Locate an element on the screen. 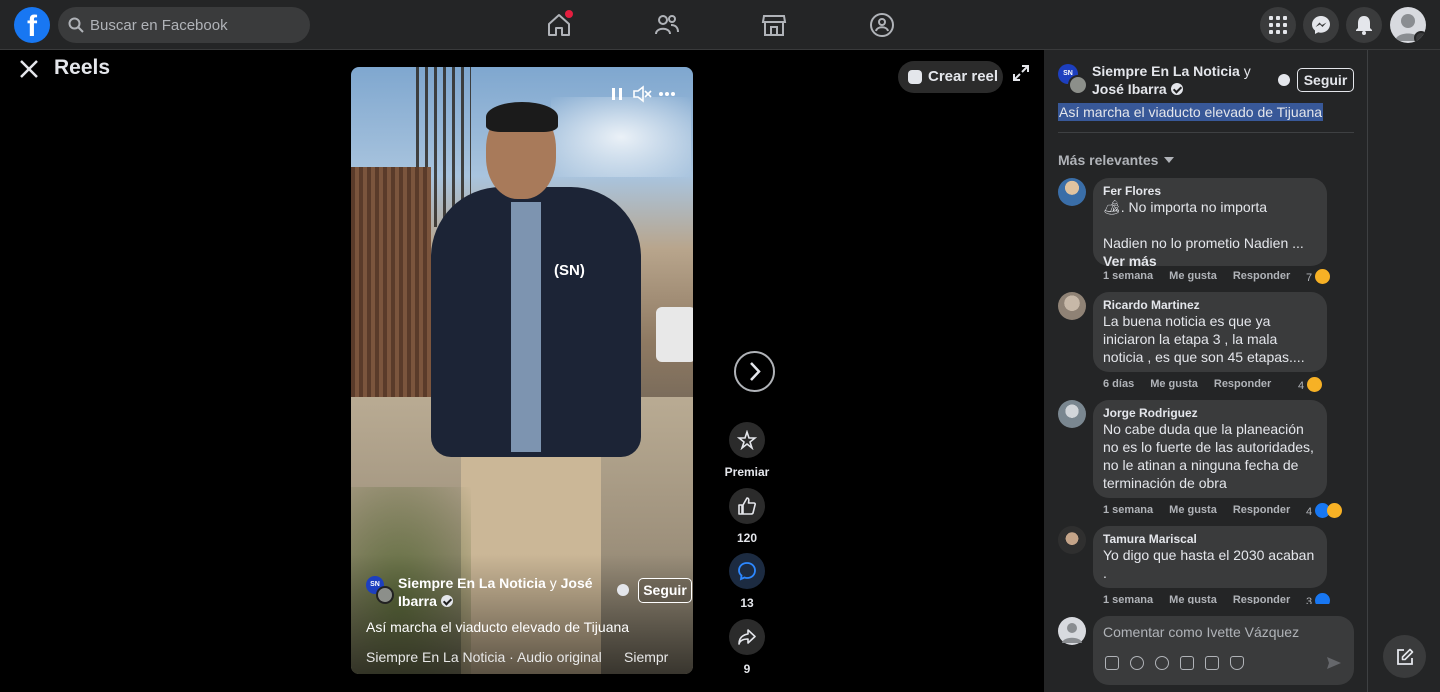  like-action: 120 is located at coordinates (747, 516).